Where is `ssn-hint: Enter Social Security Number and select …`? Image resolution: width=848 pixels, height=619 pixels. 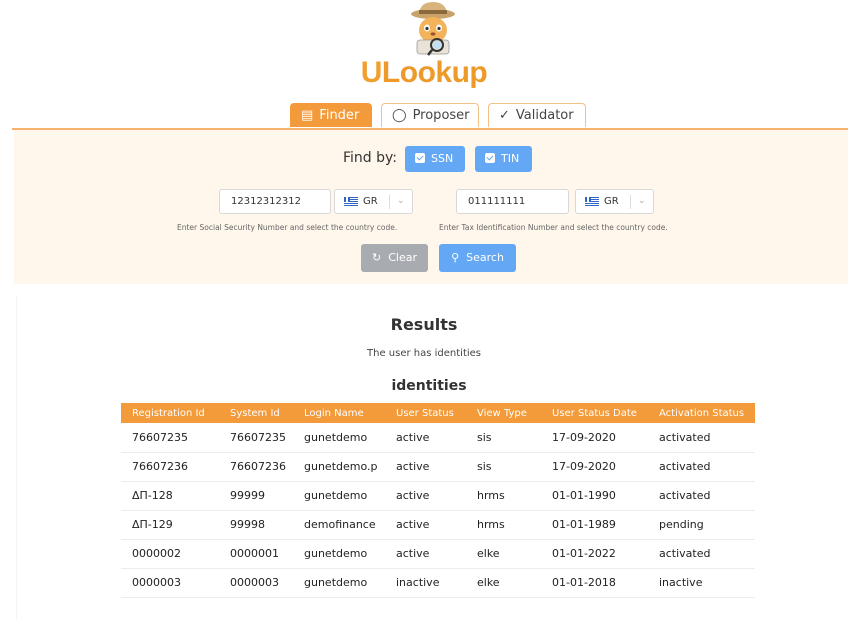 ssn-hint: Enter Social Security Number and select … is located at coordinates (287, 227).